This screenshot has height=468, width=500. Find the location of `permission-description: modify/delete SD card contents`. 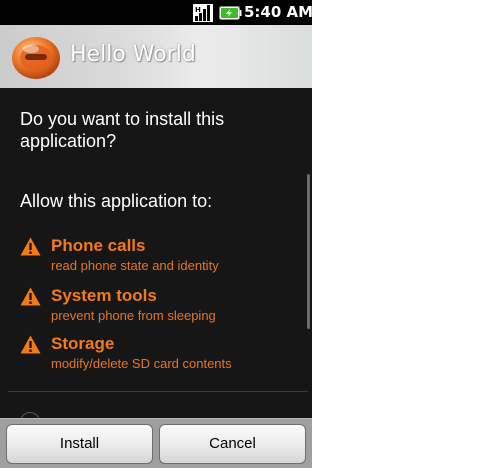

permission-description: modify/delete SD card contents is located at coordinates (141, 363).